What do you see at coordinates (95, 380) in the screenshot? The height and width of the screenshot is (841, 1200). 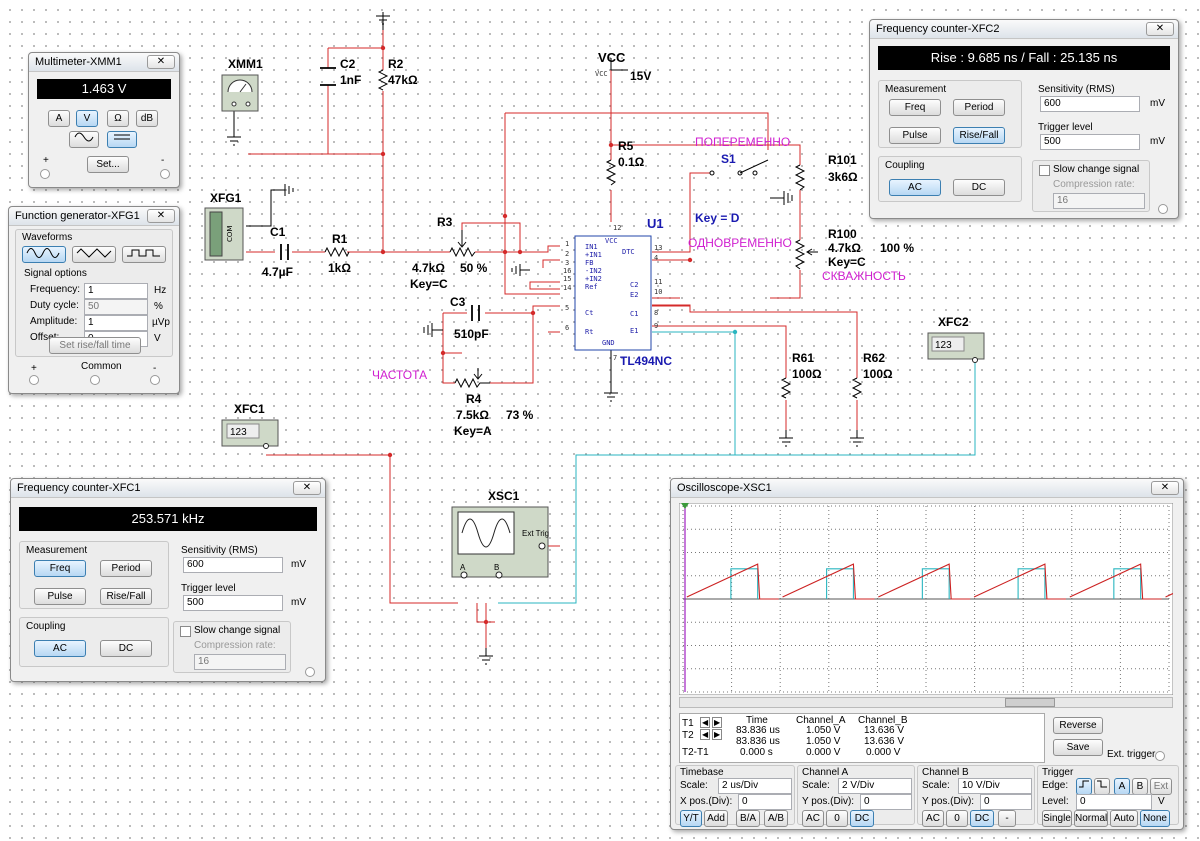 I see `common-terminal` at bounding box center [95, 380].